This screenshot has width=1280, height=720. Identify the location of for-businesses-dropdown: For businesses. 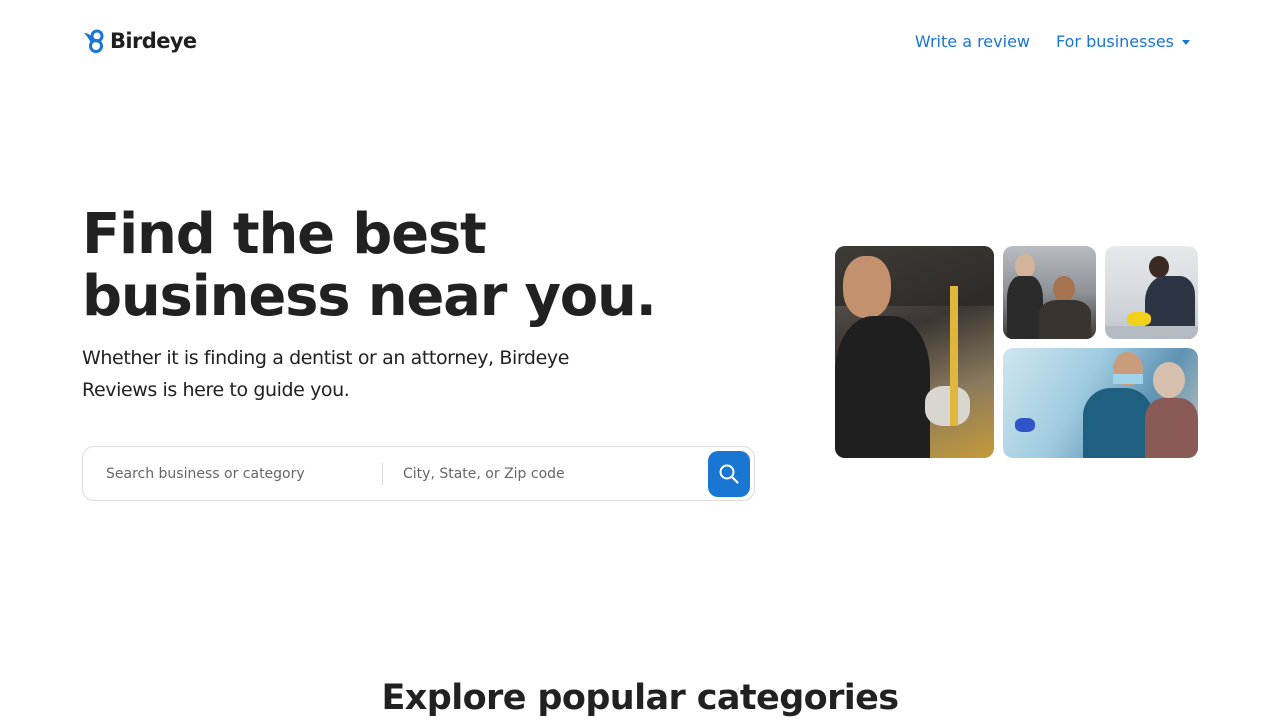
(1123, 41).